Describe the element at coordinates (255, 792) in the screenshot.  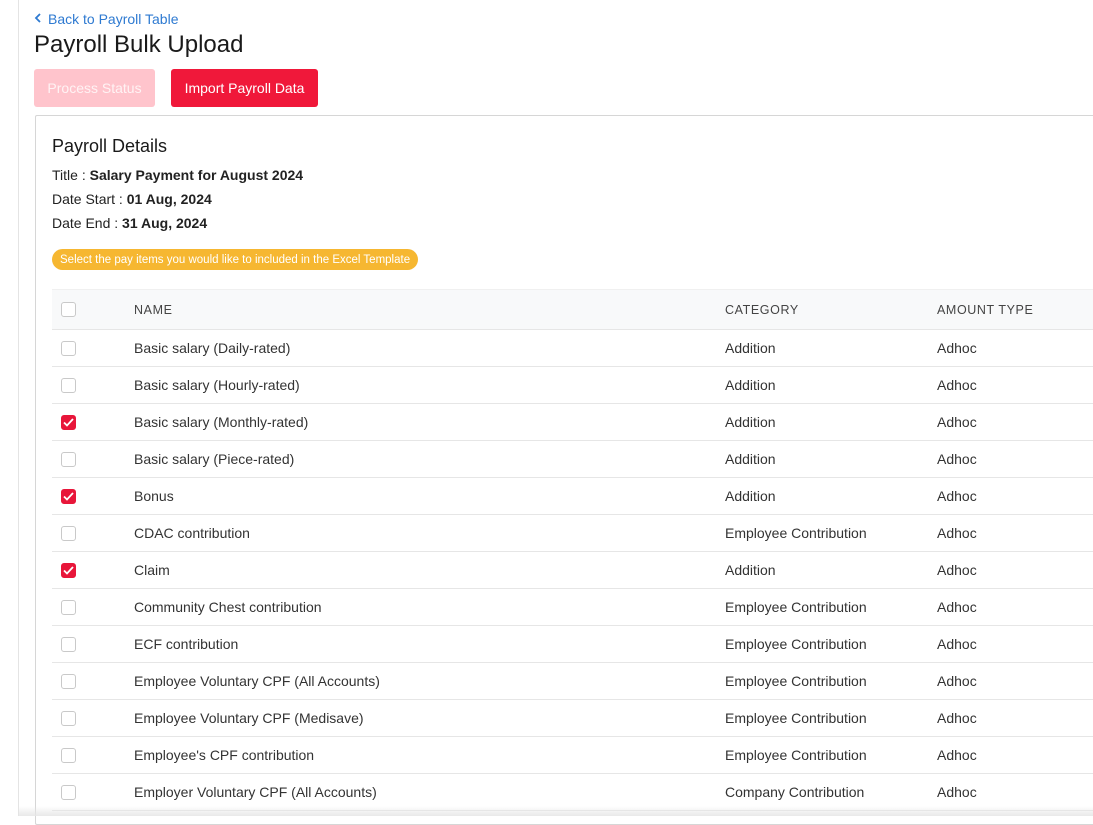
I see `row-name: Employer Voluntary CPF (All Accounts)` at that location.